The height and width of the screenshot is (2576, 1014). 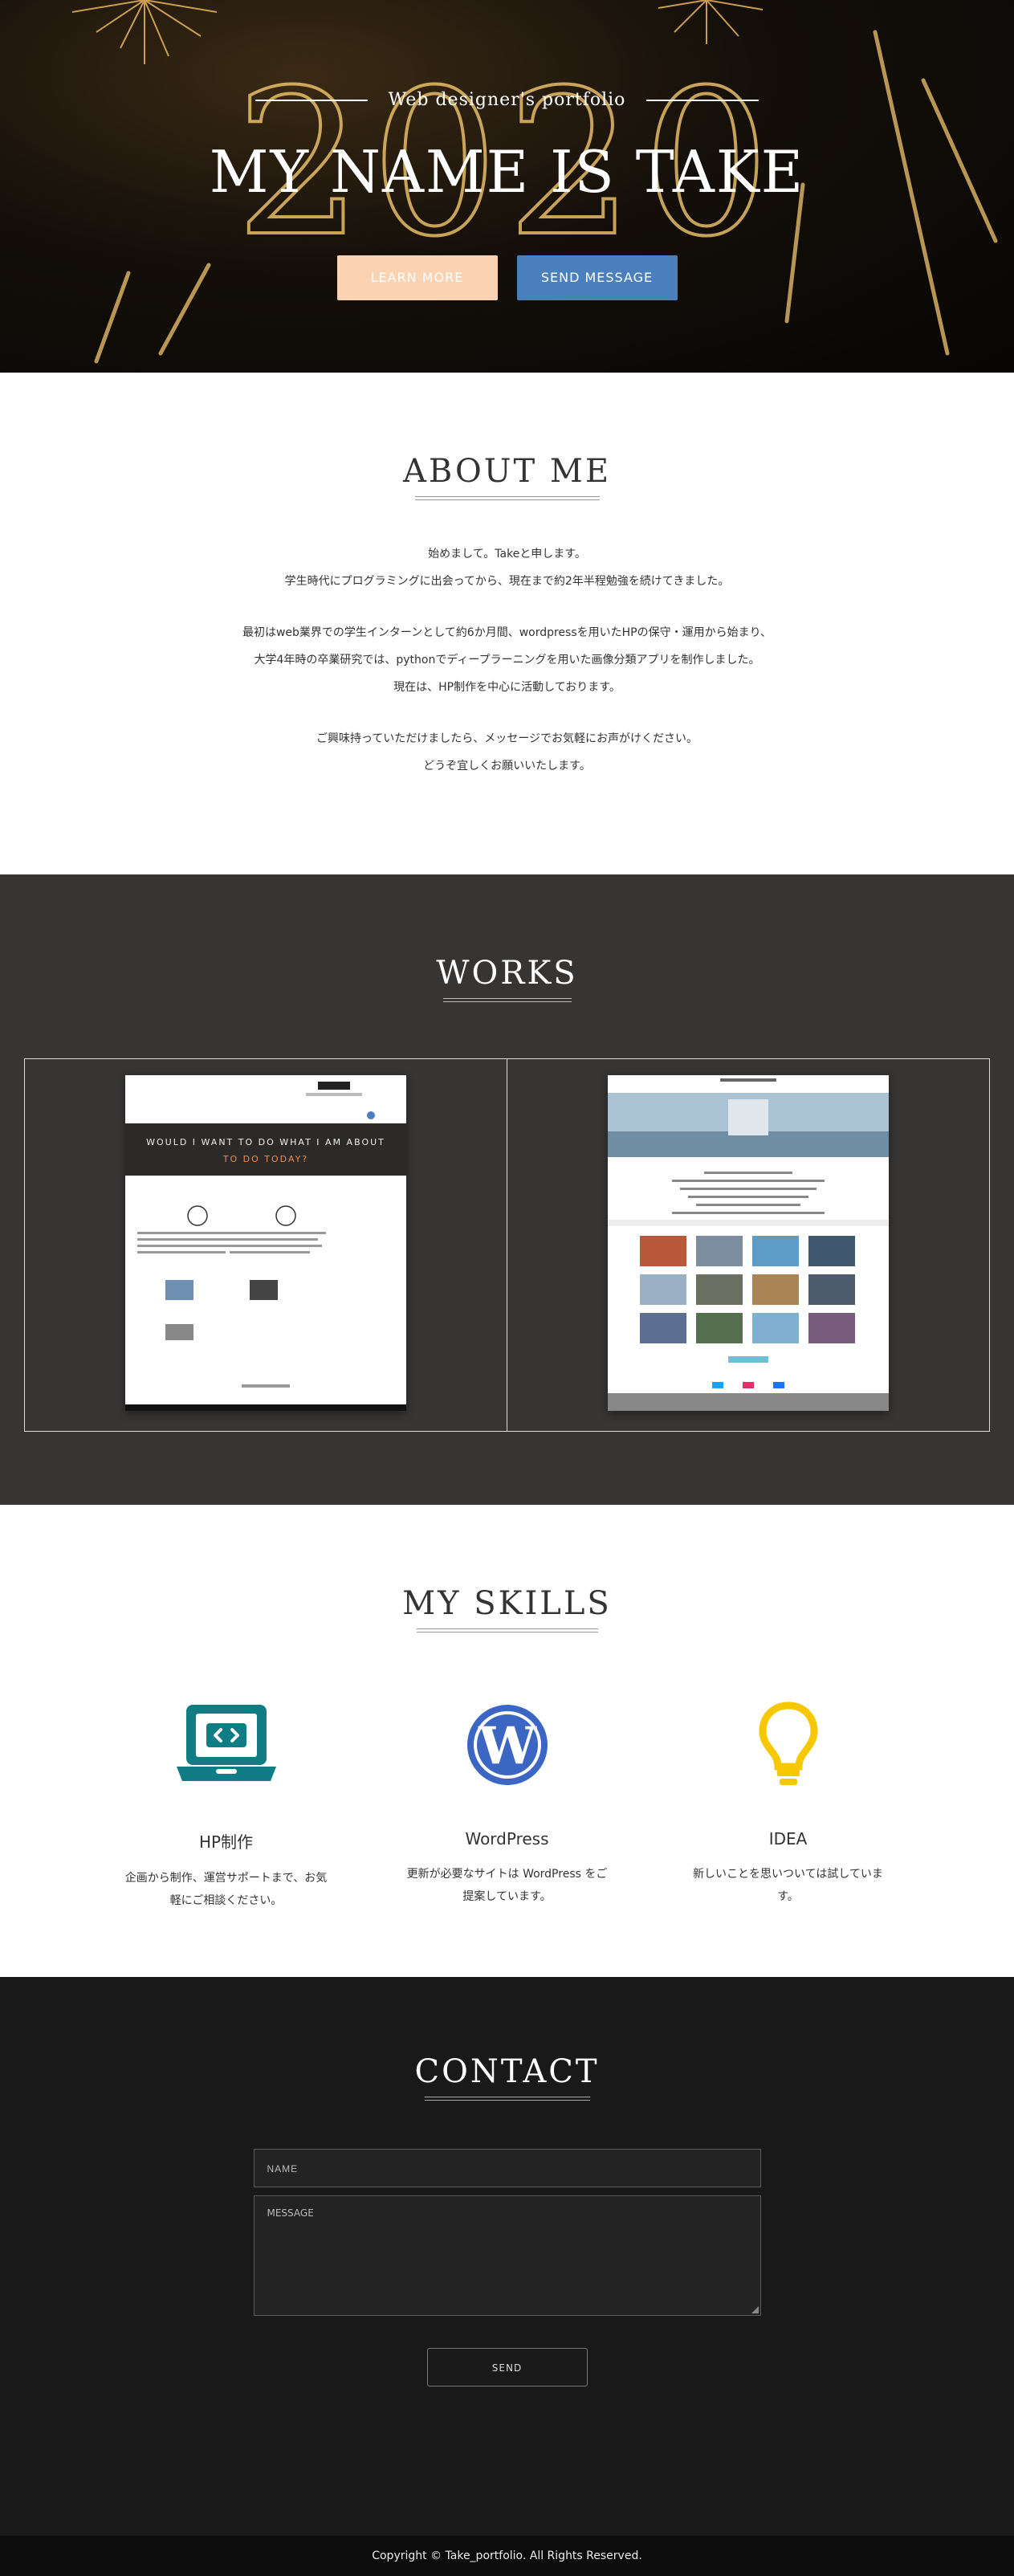 I want to click on about-line: ご興味持っていただけましたら、メッセージでお気軽にお声がけください。, so click(x=507, y=738).